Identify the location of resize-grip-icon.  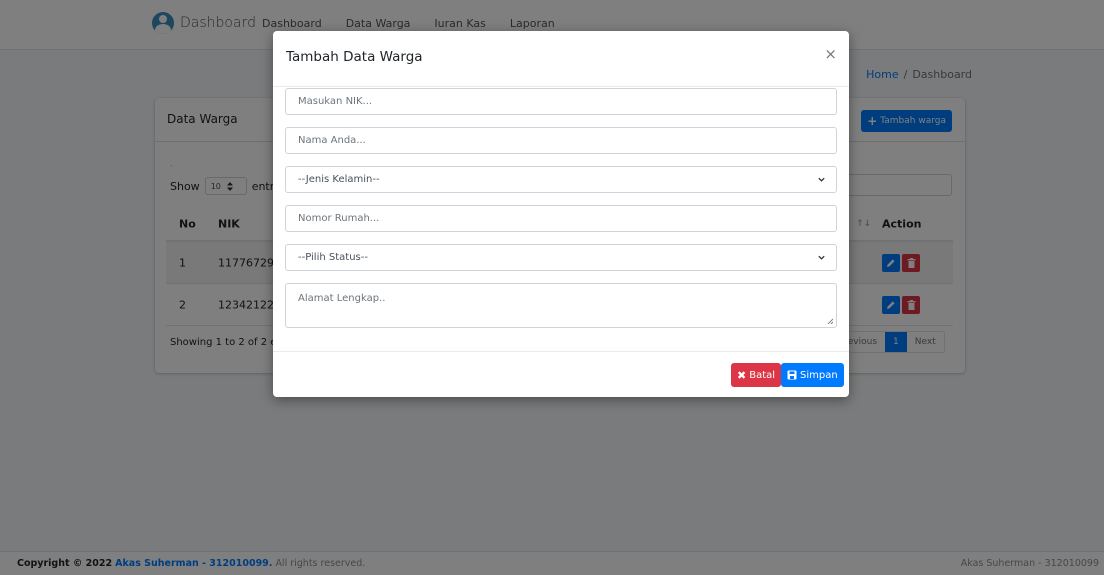
(830, 321).